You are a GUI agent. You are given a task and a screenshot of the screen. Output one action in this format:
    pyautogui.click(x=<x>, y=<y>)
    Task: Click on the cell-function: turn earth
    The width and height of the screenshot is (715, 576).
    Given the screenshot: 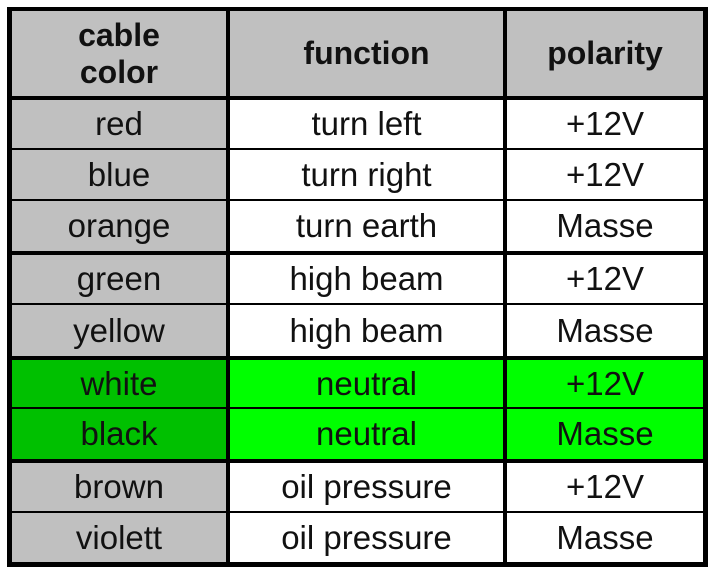 What is the action you would take?
    pyautogui.click(x=366, y=226)
    